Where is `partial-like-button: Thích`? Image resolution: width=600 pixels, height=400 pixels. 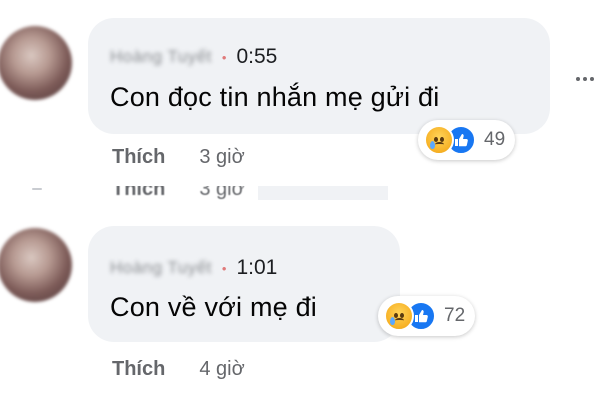 partial-like-button: Thích is located at coordinates (138, 193).